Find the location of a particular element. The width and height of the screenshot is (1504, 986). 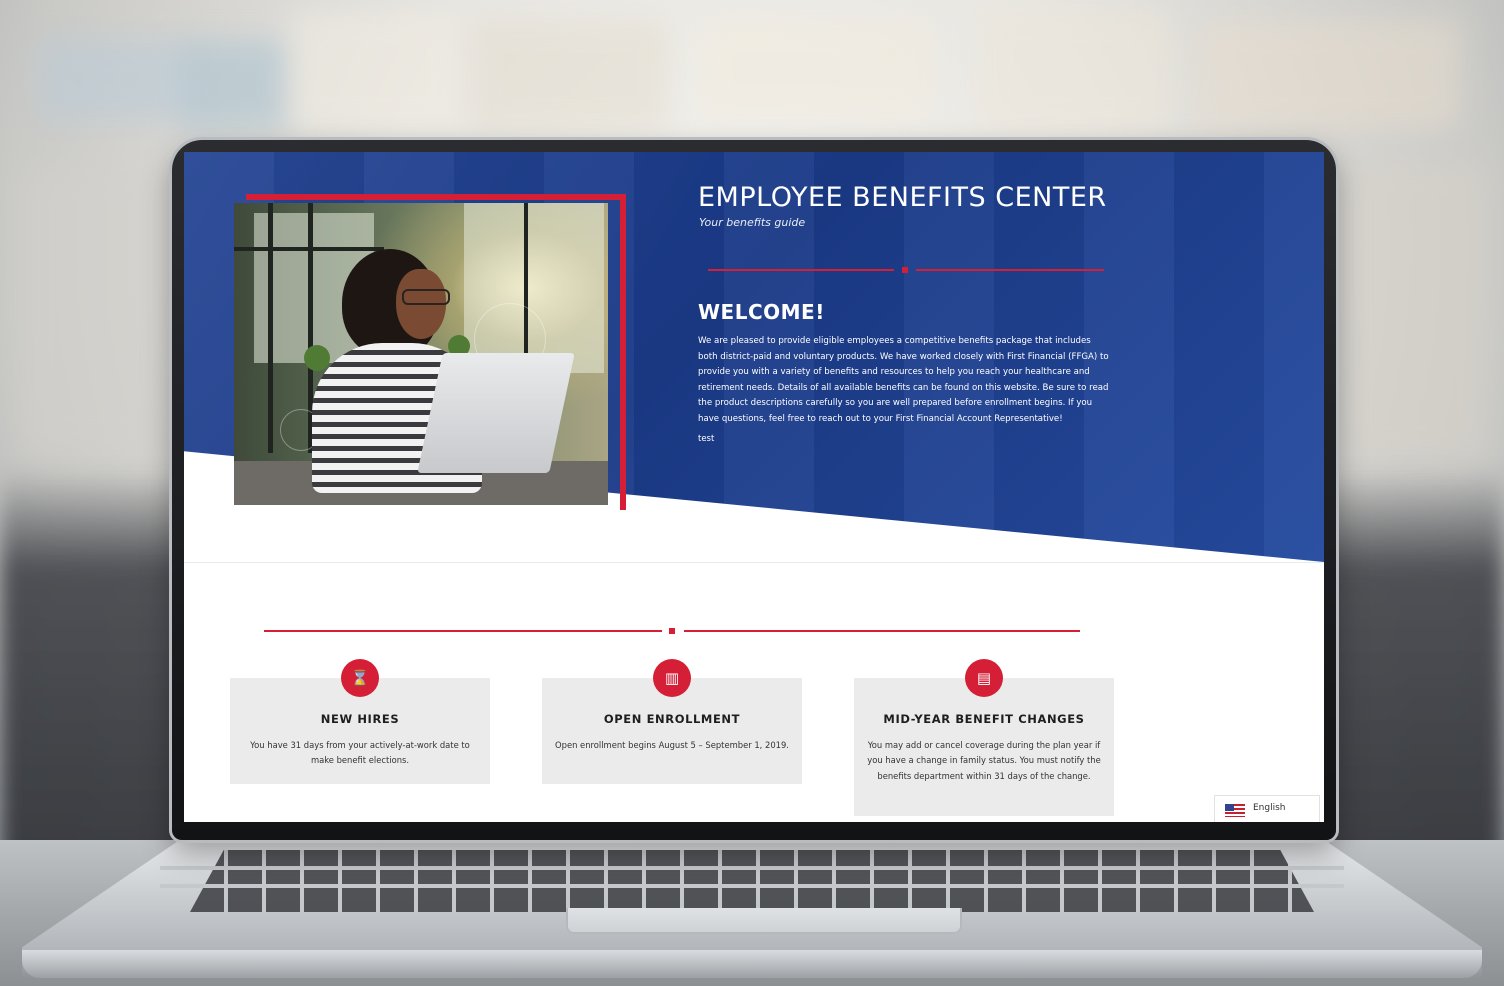

page-title: EMPLOYEE BENEFITS CENTER is located at coordinates (902, 197).